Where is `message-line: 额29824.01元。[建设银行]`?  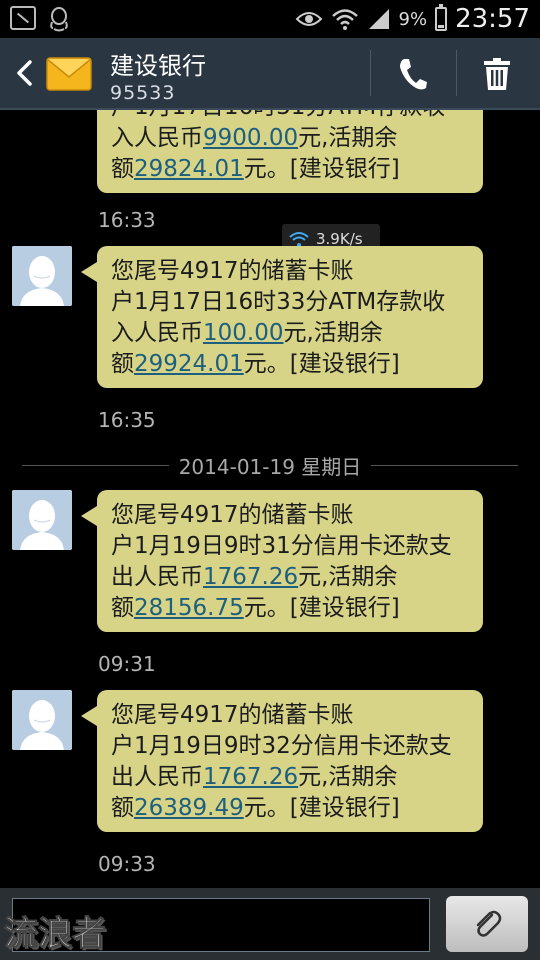
message-line: 额29824.01元。[建设银行] is located at coordinates (255, 169).